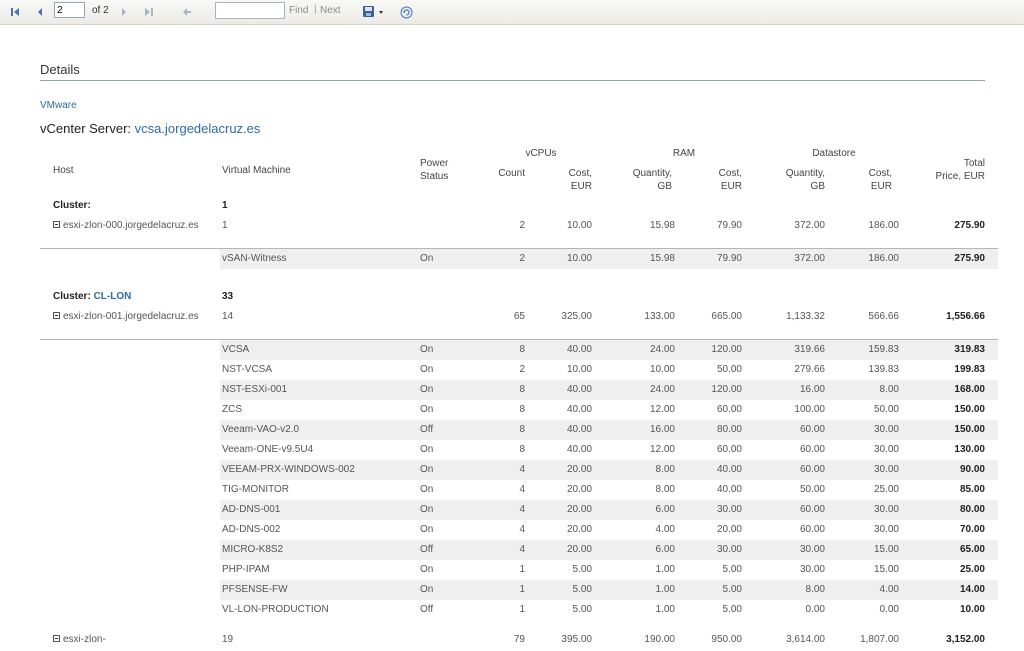  I want to click on vm-name: NST-VCSA, so click(247, 369).